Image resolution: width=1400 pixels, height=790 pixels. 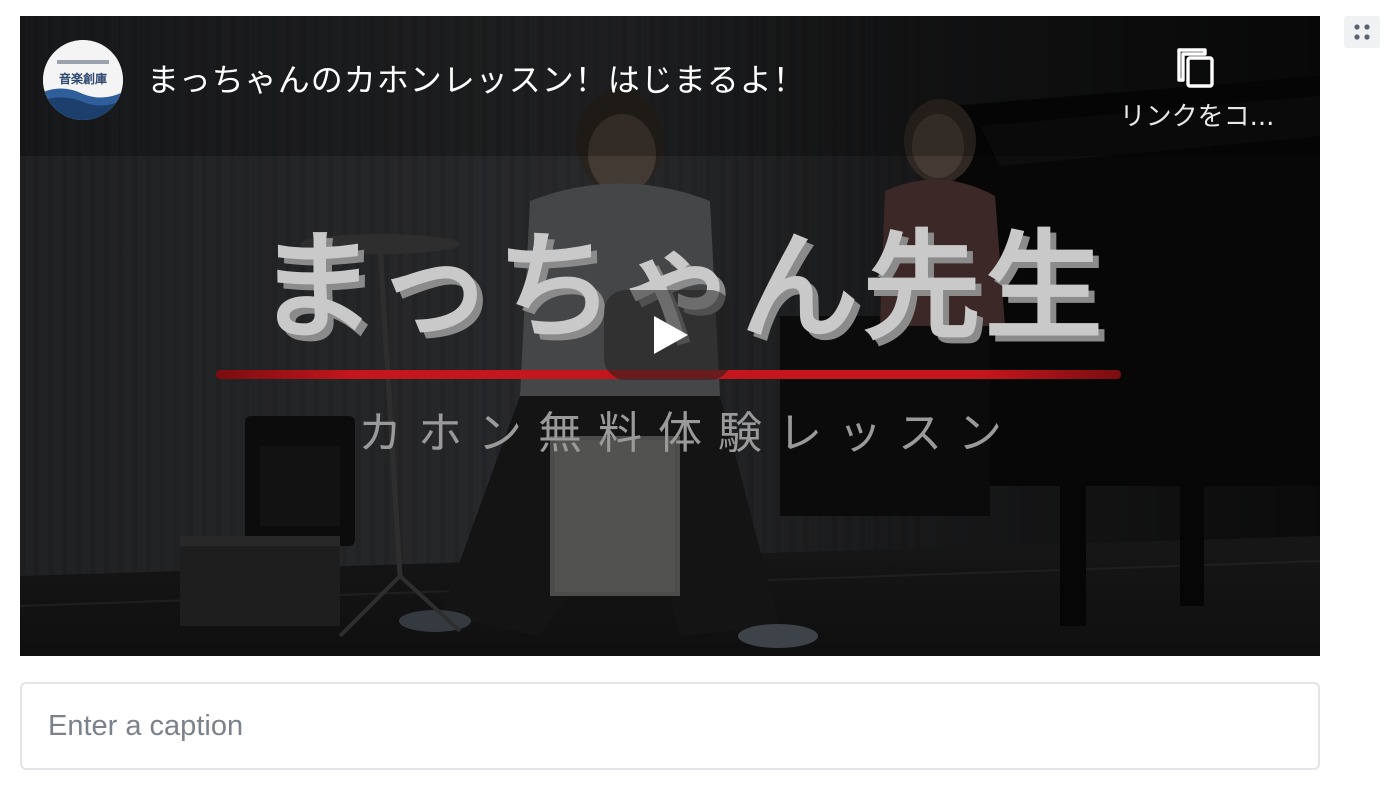 I want to click on channel-avatar: 音楽創庫, so click(x=83, y=80).